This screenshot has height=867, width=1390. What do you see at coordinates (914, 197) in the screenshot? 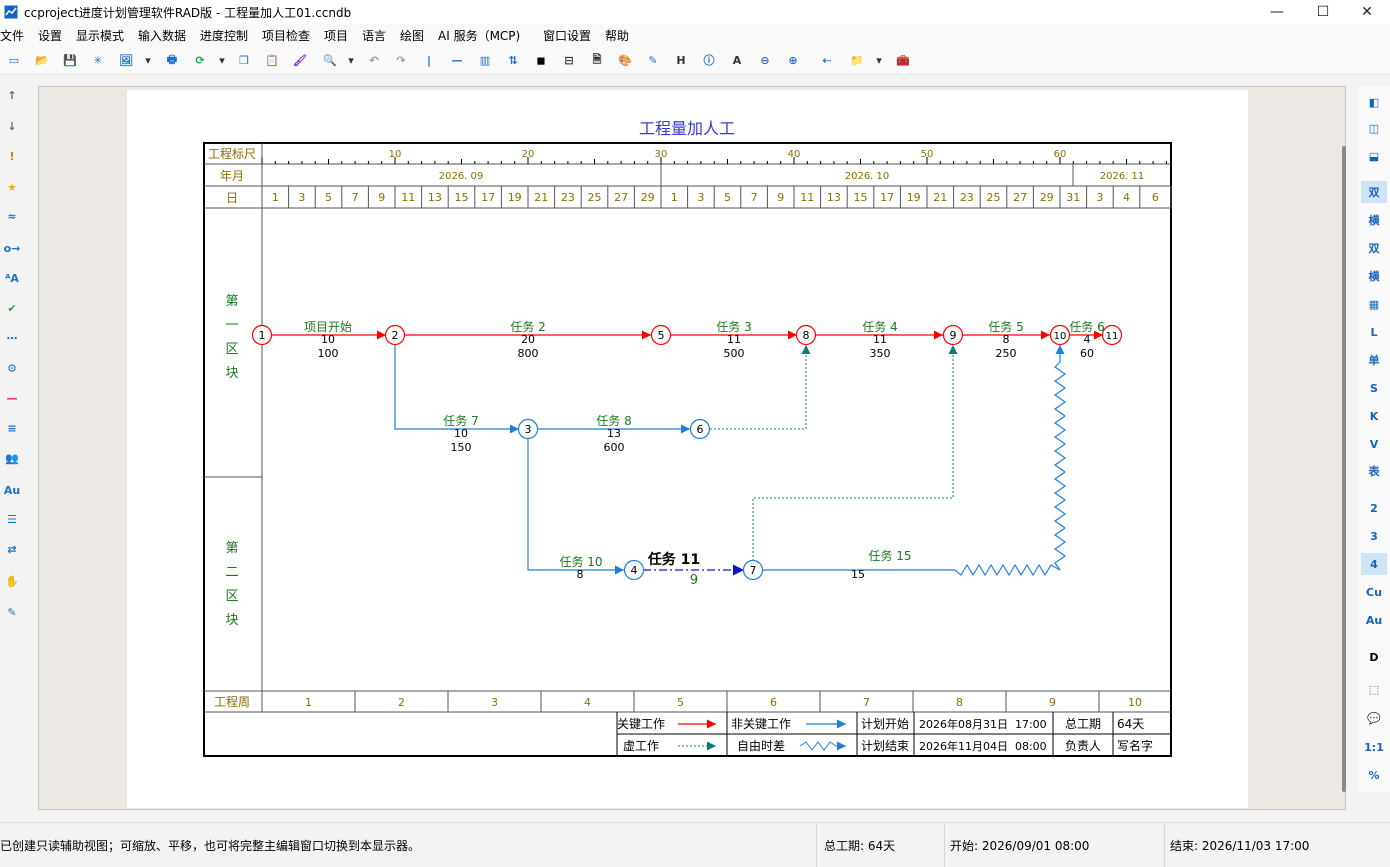
I see `day-label: 19` at bounding box center [914, 197].